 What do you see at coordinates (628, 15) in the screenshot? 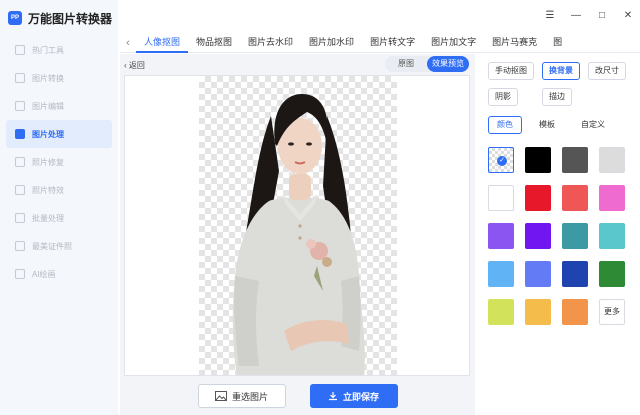
I see `close-icon: ✕` at bounding box center [628, 15].